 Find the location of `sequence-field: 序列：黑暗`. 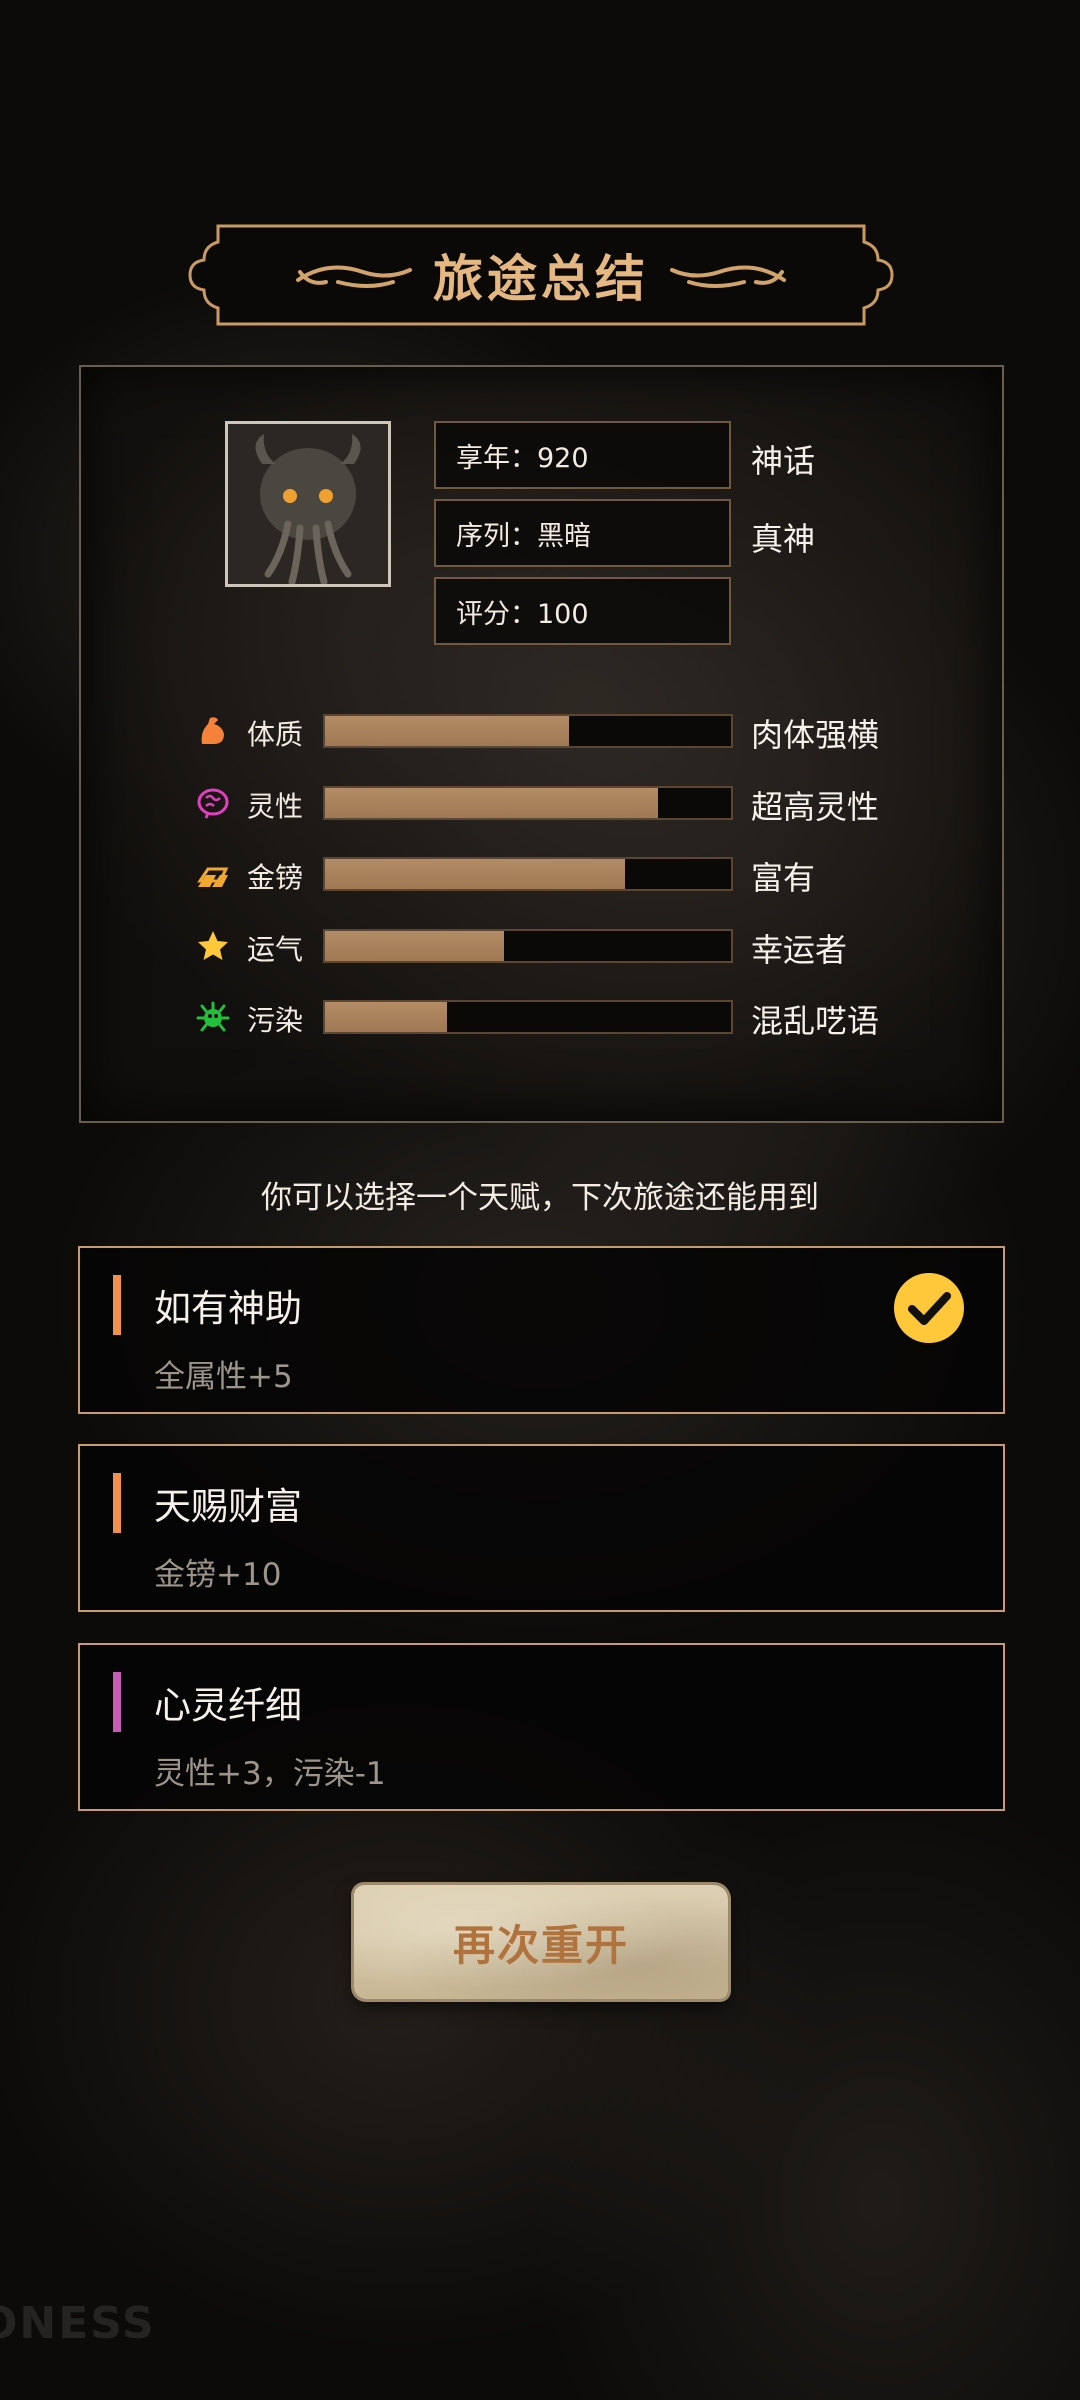

sequence-field: 序列：黑暗 is located at coordinates (582, 533).